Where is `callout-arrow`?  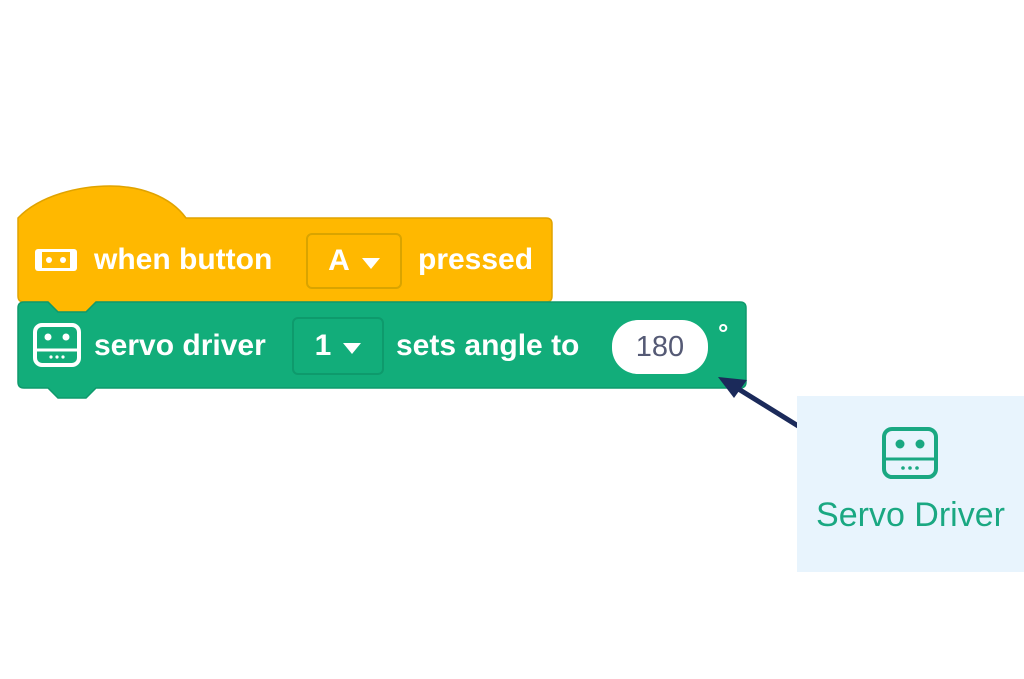 callout-arrow is located at coordinates (772, 411).